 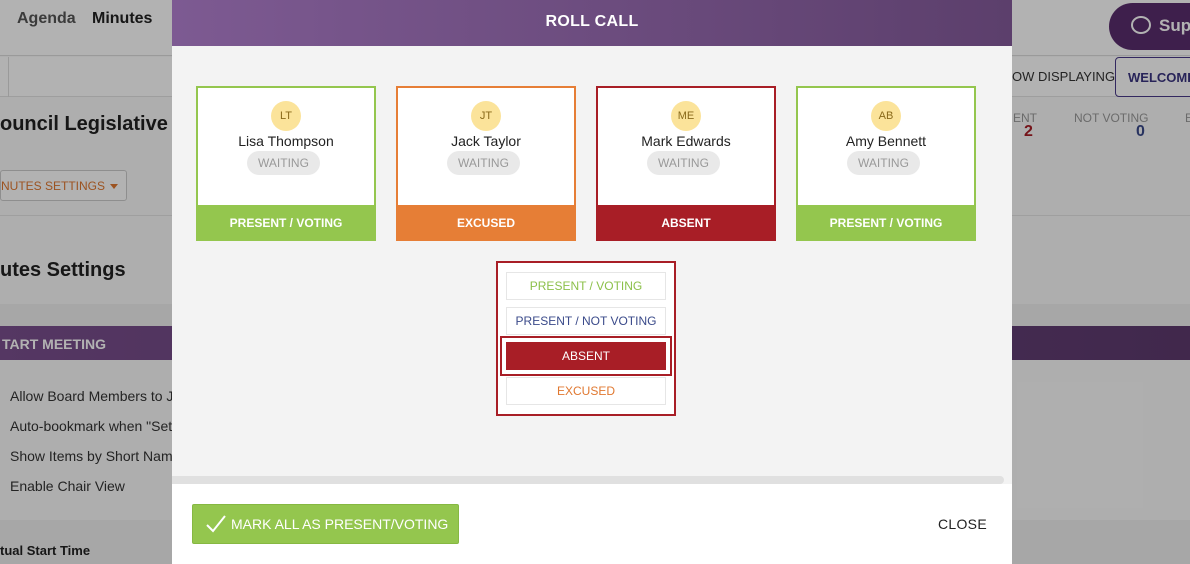 I want to click on option-present-not-voting: PRESENT / NOT VOTING, so click(x=586, y=321).